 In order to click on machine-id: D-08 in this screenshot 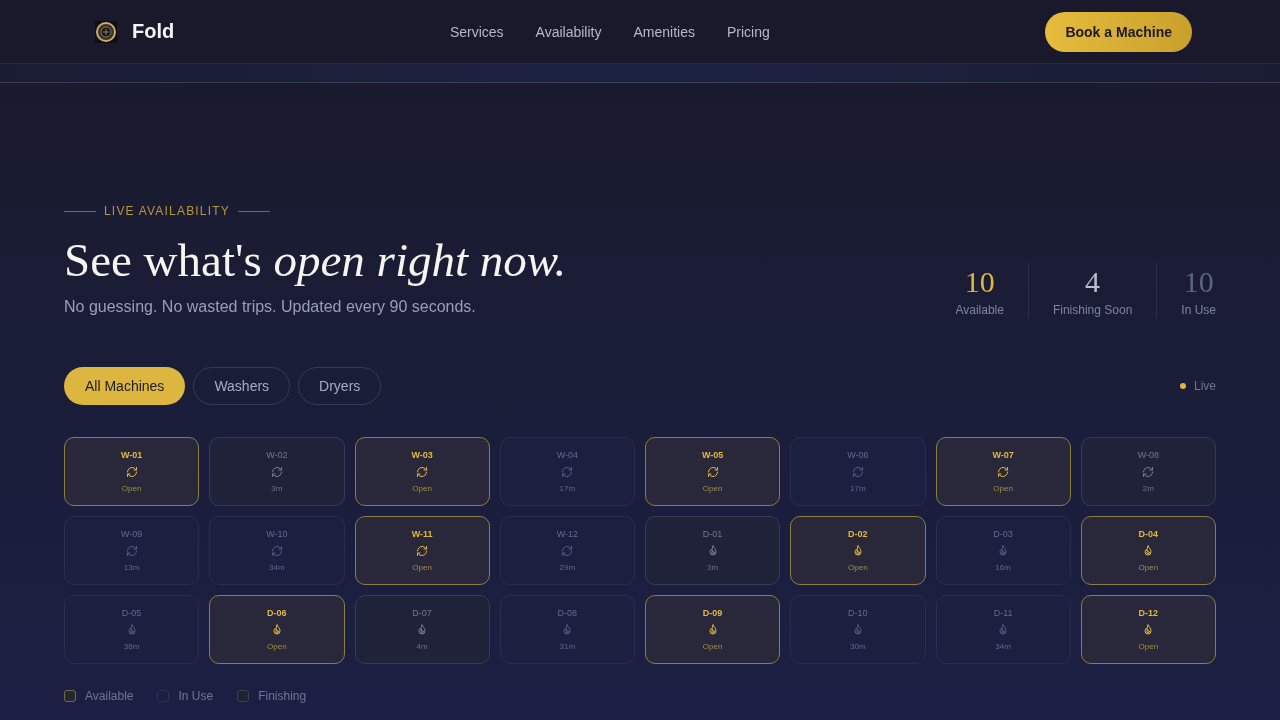, I will do `click(567, 613)`.